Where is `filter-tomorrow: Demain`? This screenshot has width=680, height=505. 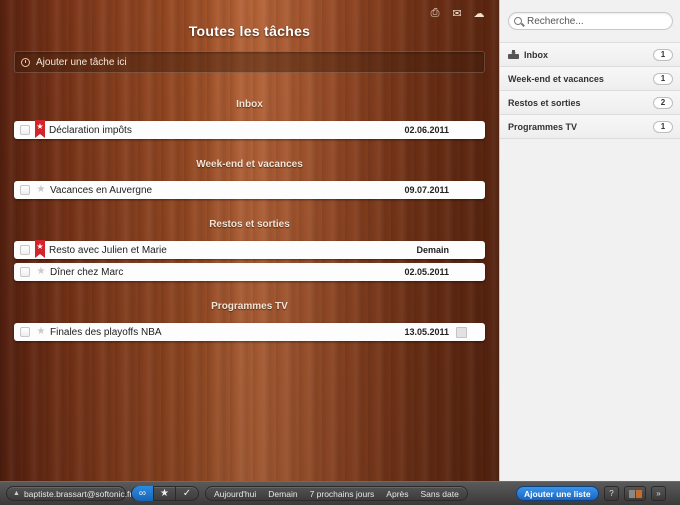 filter-tomorrow: Demain is located at coordinates (282, 493).